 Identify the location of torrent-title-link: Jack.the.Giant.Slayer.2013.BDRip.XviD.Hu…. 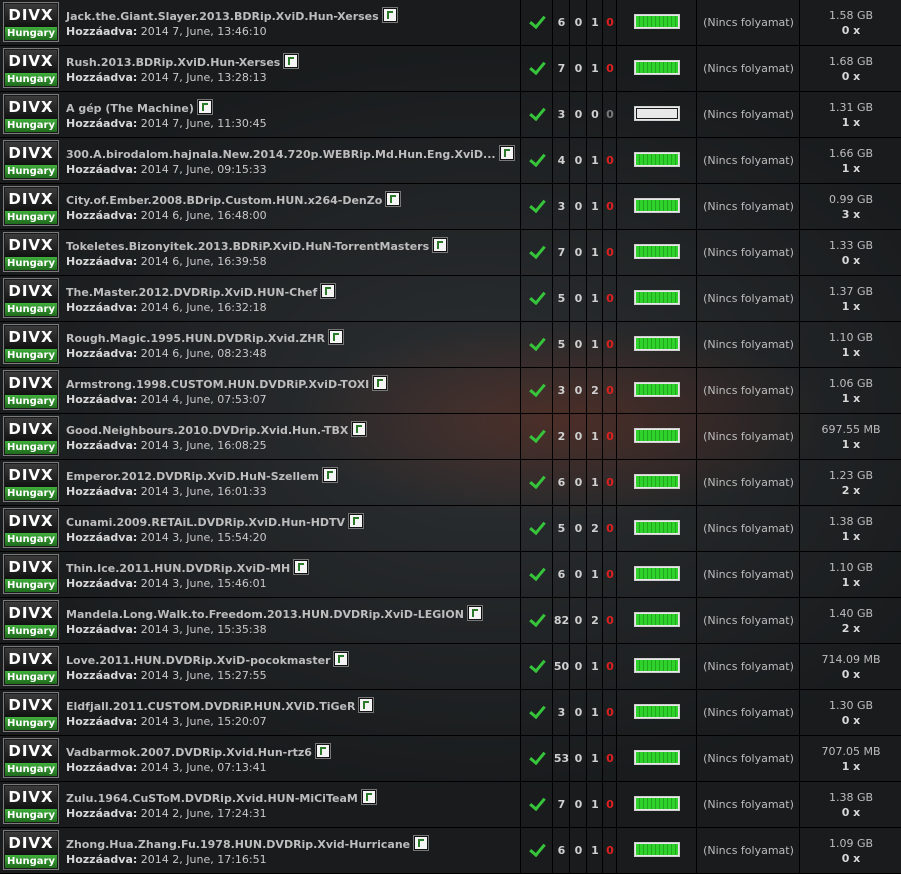
(222, 16).